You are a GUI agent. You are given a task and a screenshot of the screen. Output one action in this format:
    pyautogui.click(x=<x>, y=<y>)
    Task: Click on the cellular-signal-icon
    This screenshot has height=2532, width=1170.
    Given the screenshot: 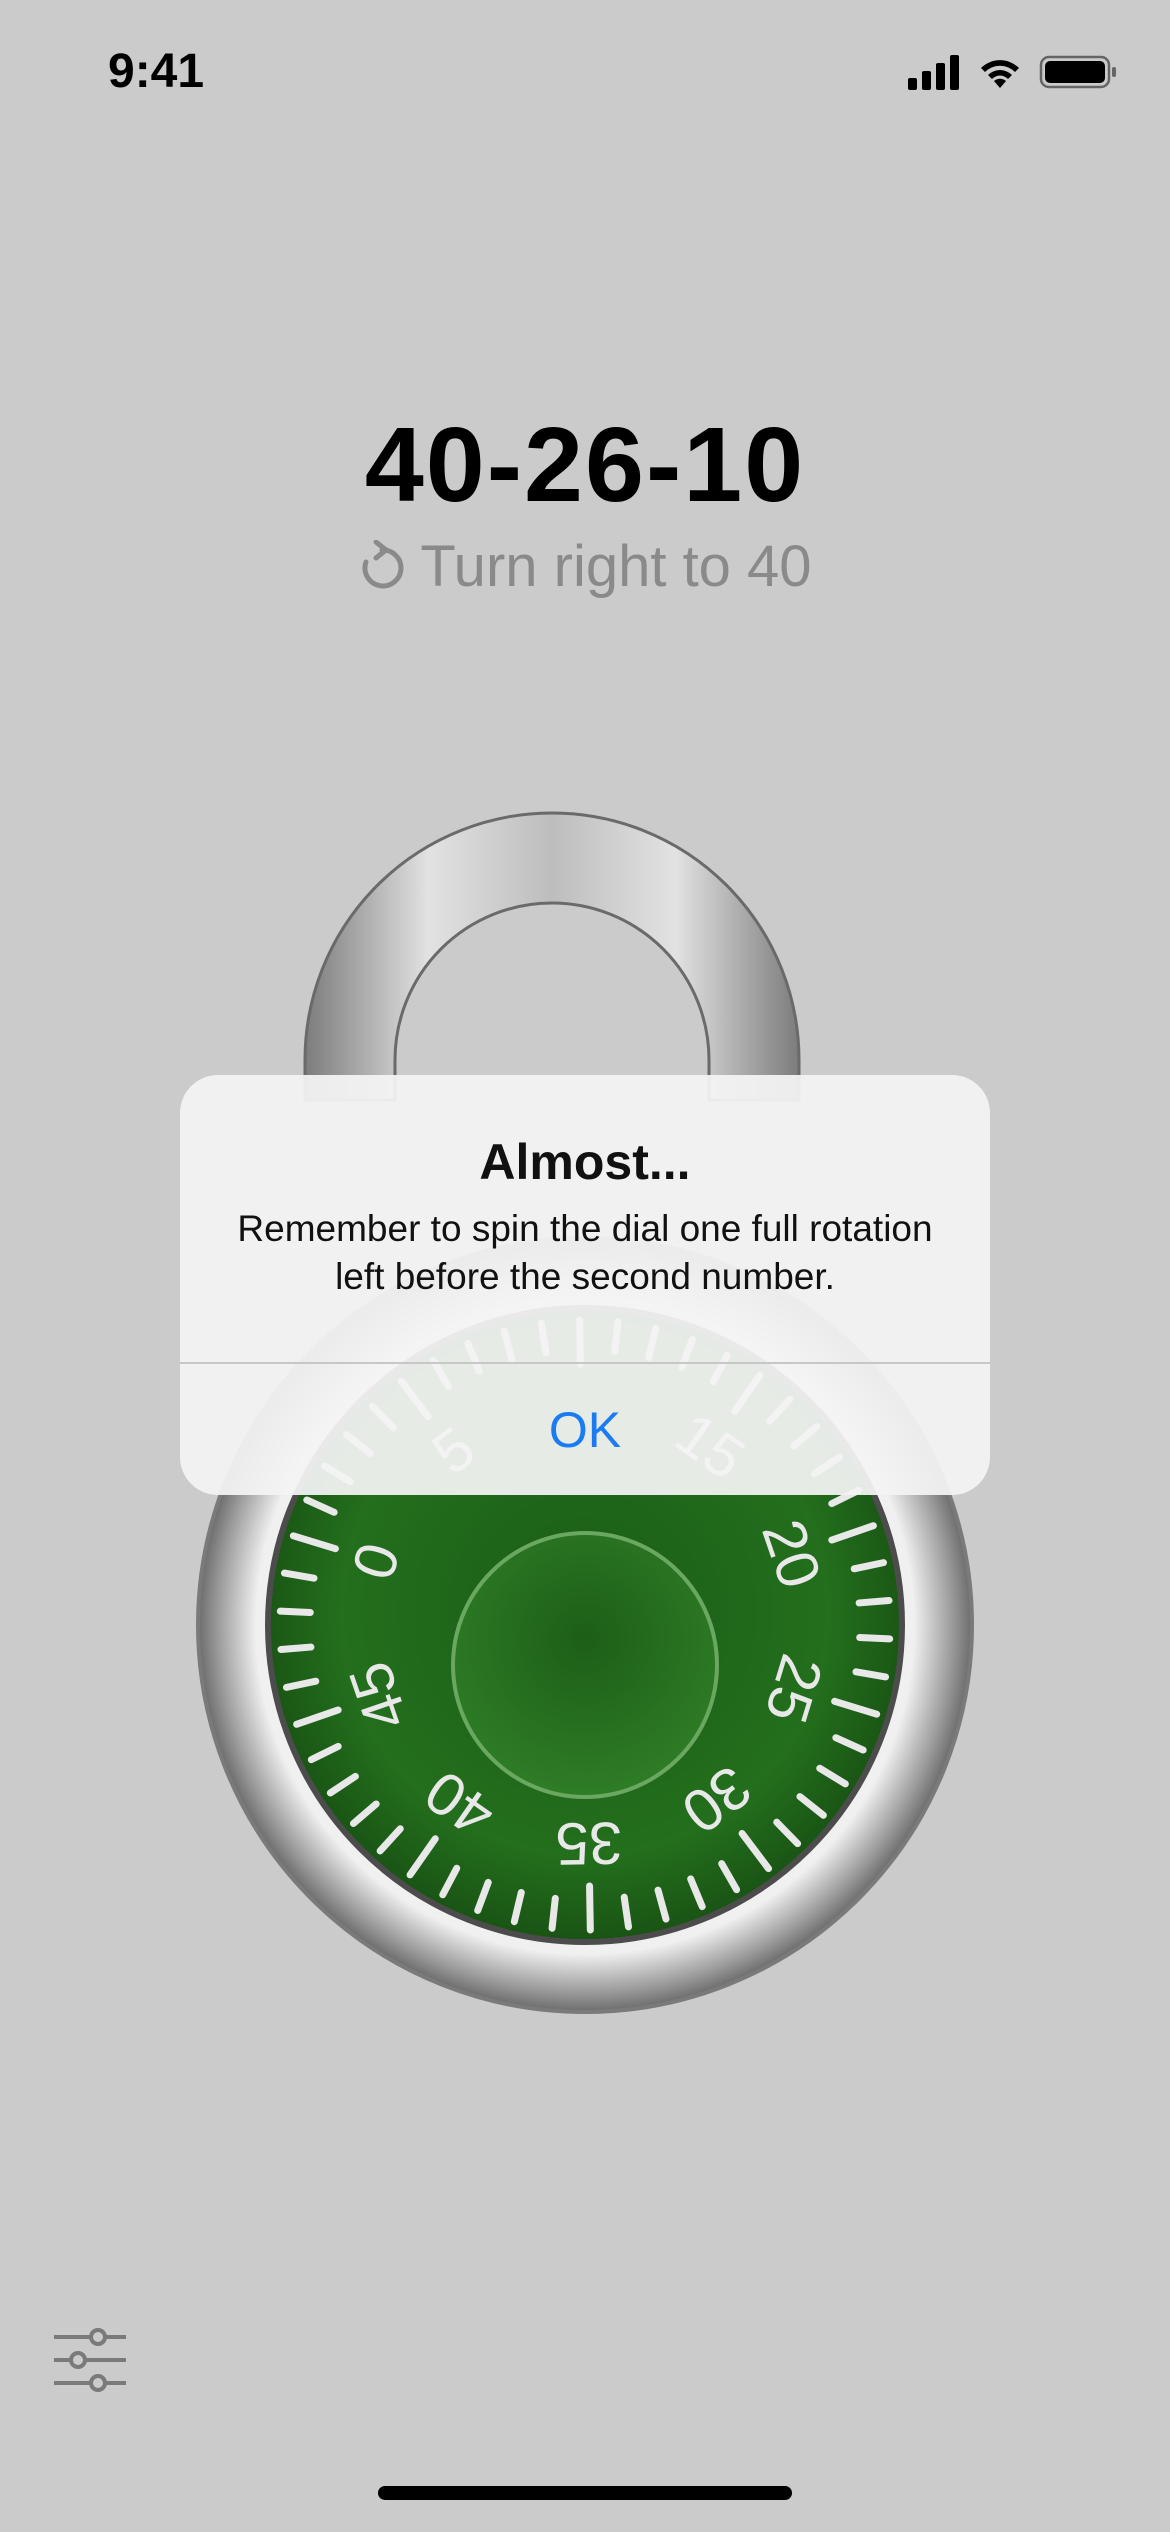 What is the action you would take?
    pyautogui.click(x=933, y=72)
    